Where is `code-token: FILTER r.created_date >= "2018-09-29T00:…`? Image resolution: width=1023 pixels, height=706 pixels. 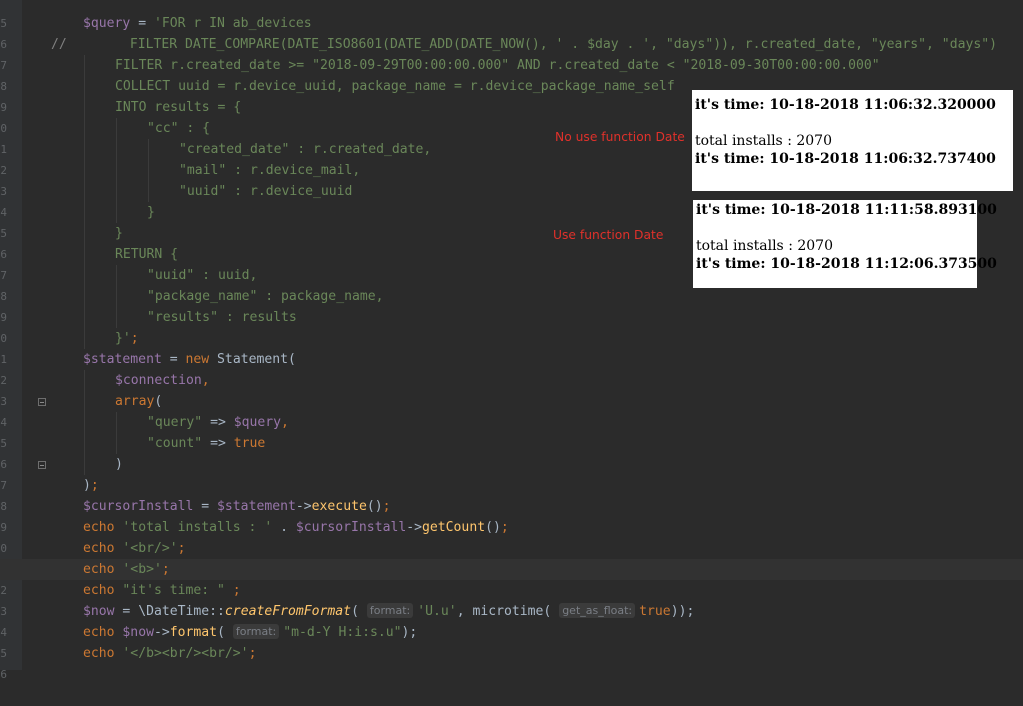 code-token: FILTER r.created_date >= "2018-09-29T00:… is located at coordinates (497, 65).